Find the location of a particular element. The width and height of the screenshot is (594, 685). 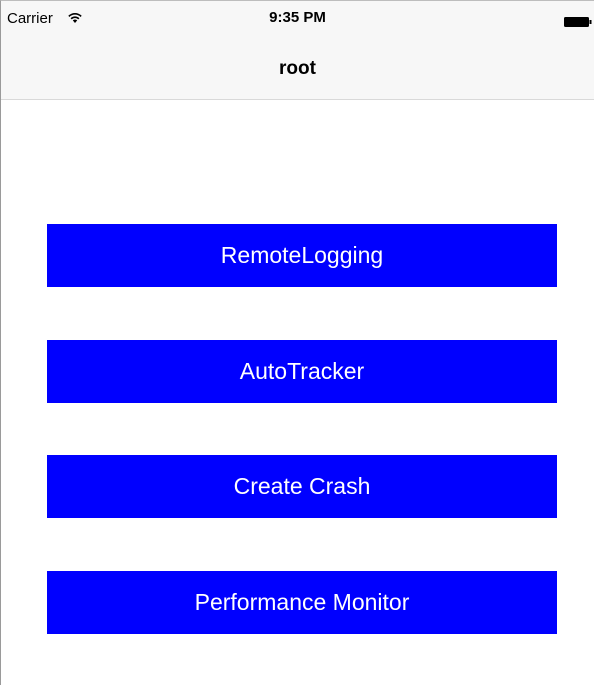

navigation-bar: root is located at coordinates (297, 68).